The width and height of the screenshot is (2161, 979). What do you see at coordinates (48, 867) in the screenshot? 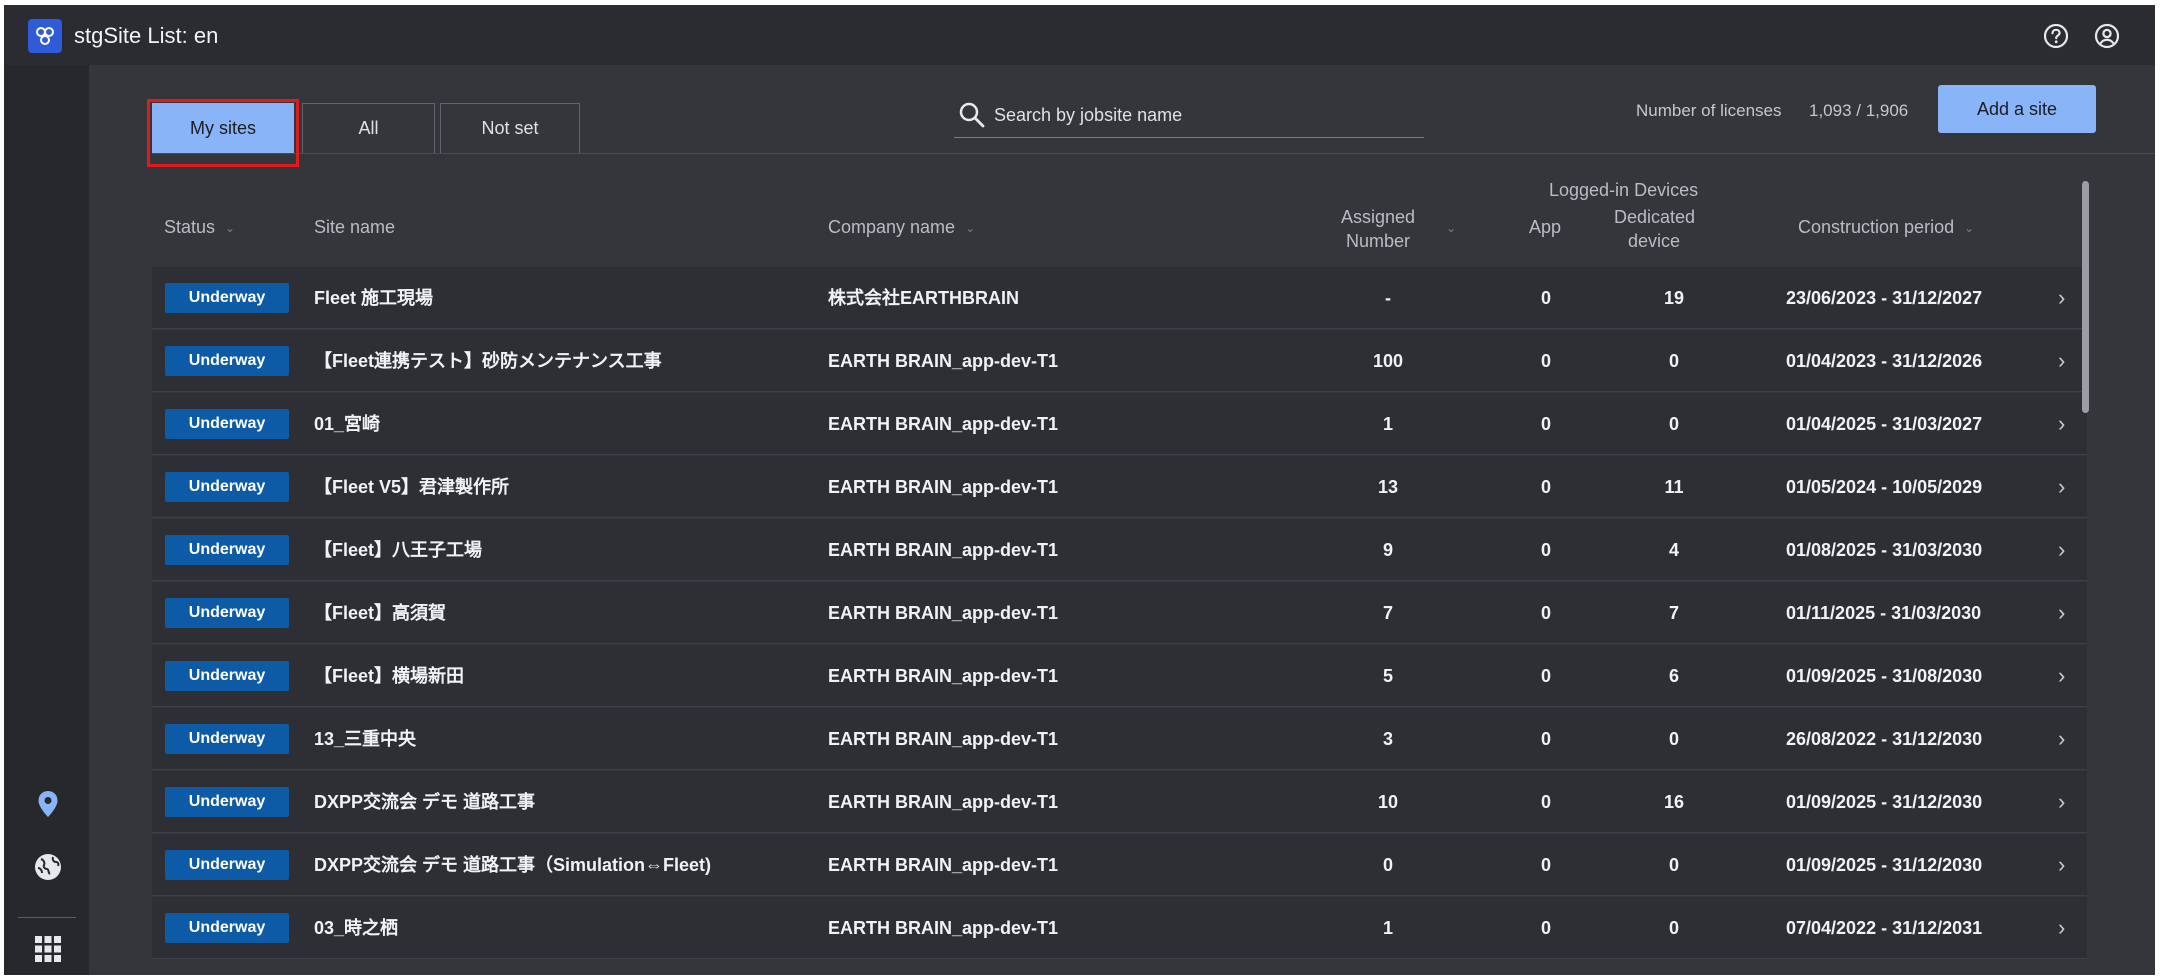
I see `globe-icon` at bounding box center [48, 867].